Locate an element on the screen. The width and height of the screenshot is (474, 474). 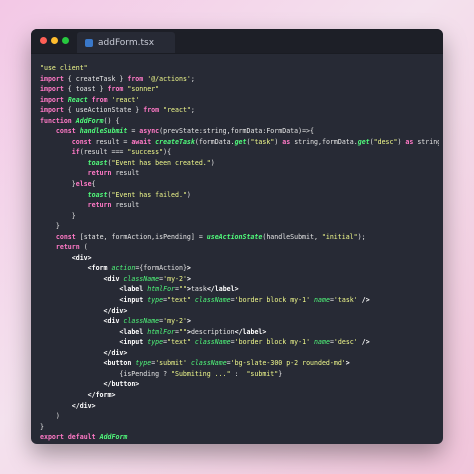
code-line: ) is located at coordinates (239, 416).